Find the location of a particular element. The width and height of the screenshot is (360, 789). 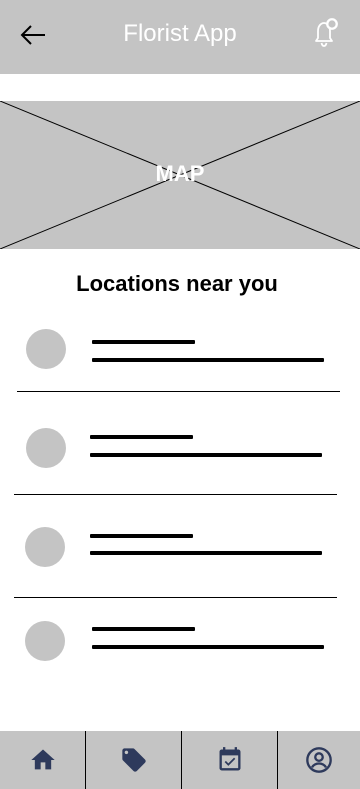

app-header: Florist App is located at coordinates (180, 37).